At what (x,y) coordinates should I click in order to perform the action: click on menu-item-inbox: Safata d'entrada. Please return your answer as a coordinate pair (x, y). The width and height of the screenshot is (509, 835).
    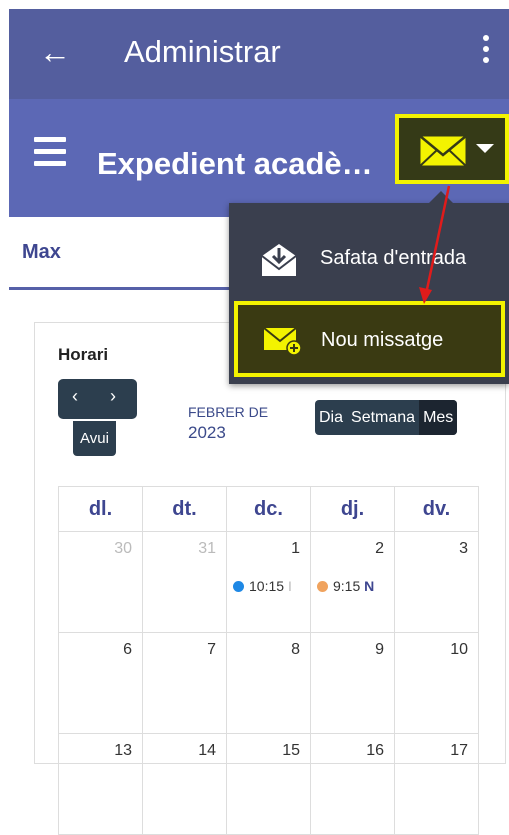
    Looking at the image, I should click on (369, 260).